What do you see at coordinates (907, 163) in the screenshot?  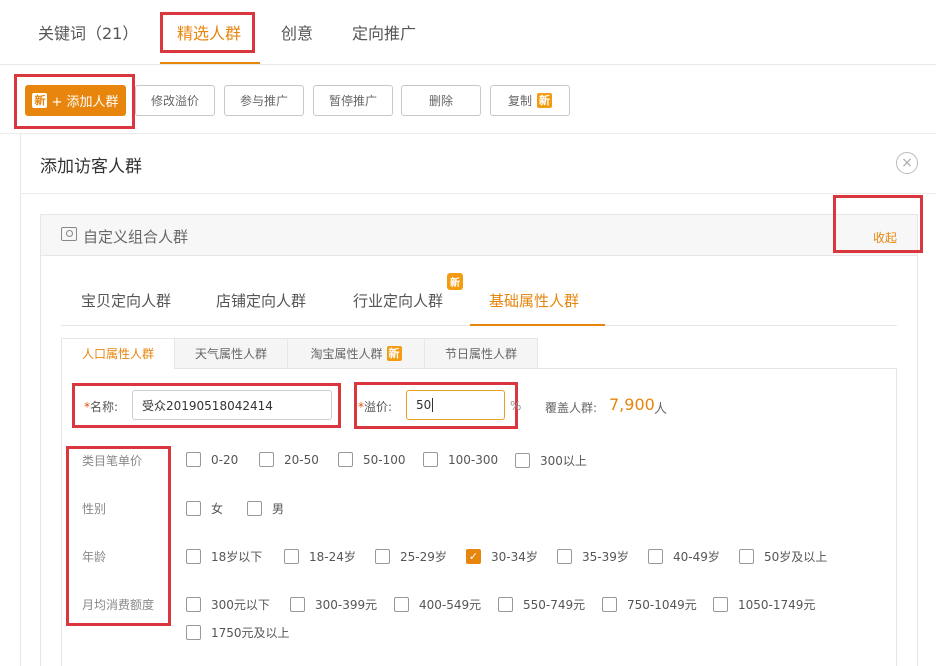 I see `close-icon: ×` at bounding box center [907, 163].